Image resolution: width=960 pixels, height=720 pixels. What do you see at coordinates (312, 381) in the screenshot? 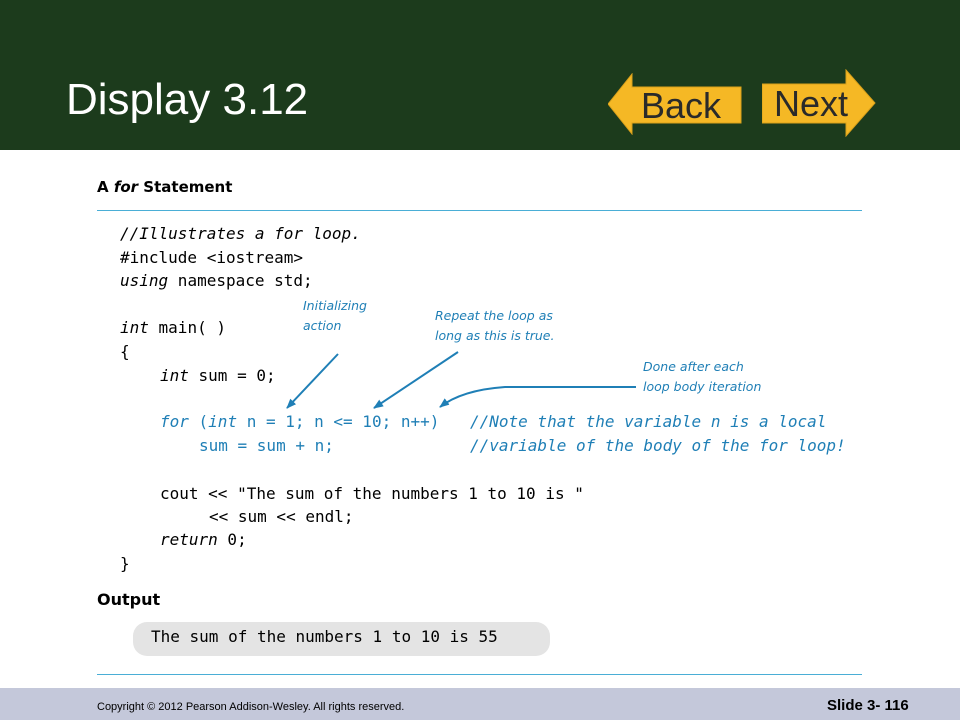
I see `initializing-arrow` at bounding box center [312, 381].